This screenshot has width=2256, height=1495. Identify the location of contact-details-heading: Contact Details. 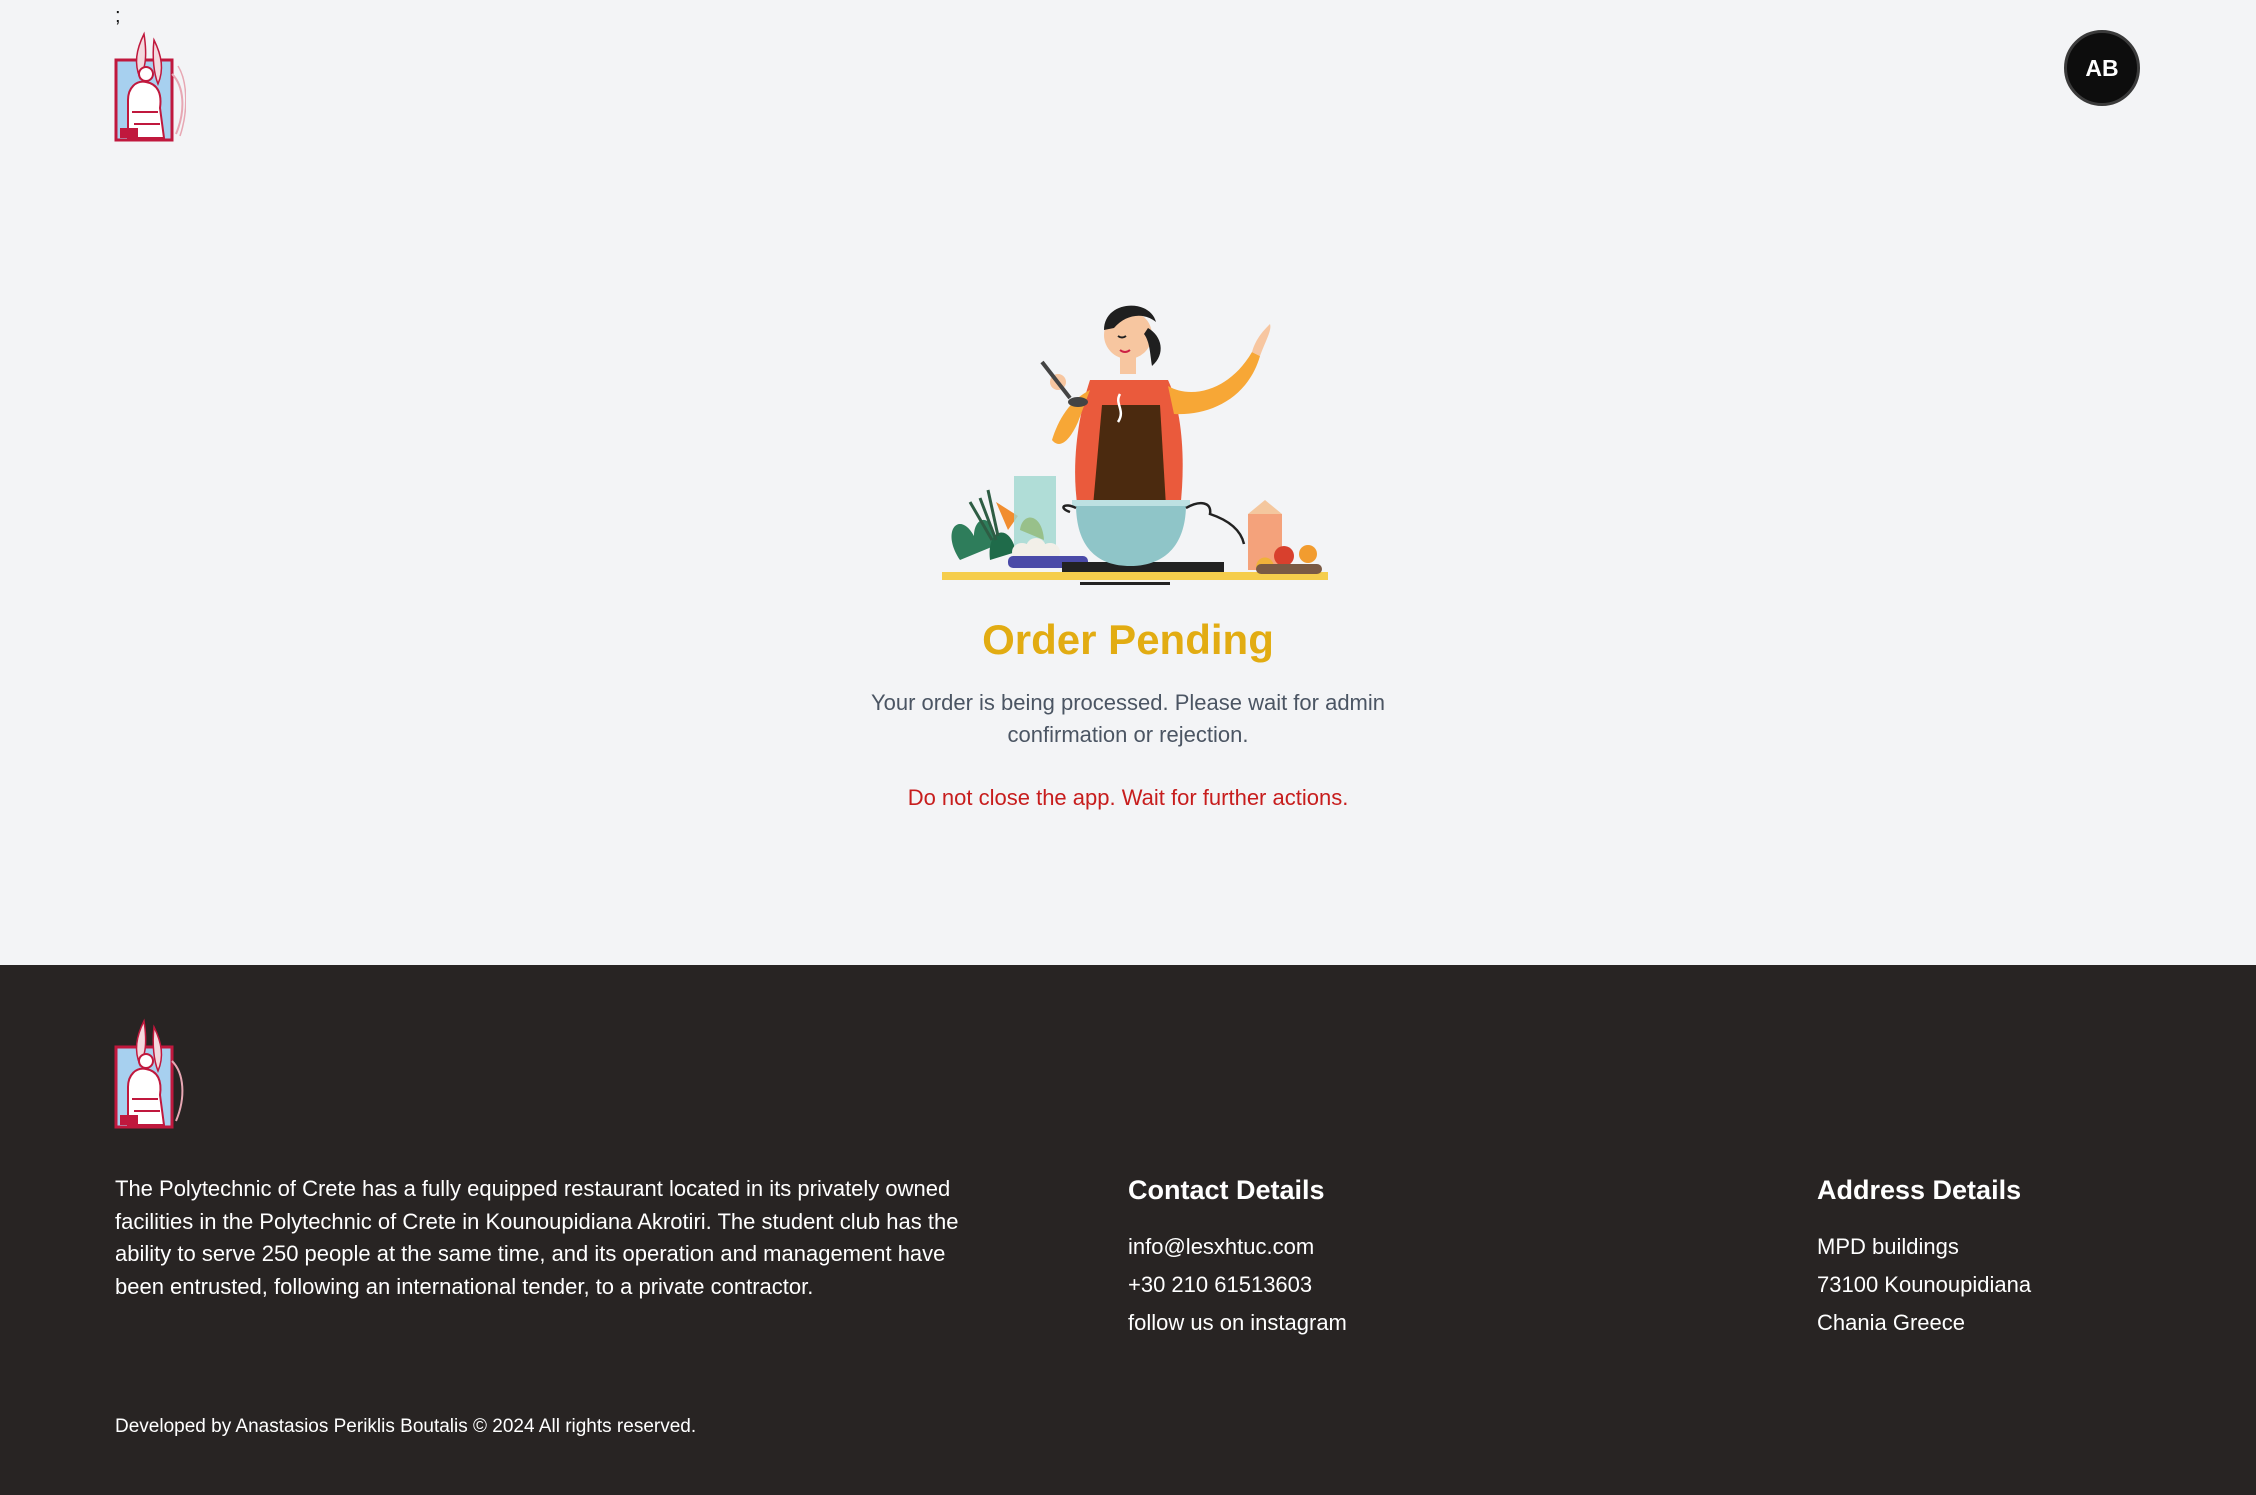
(1226, 1190).